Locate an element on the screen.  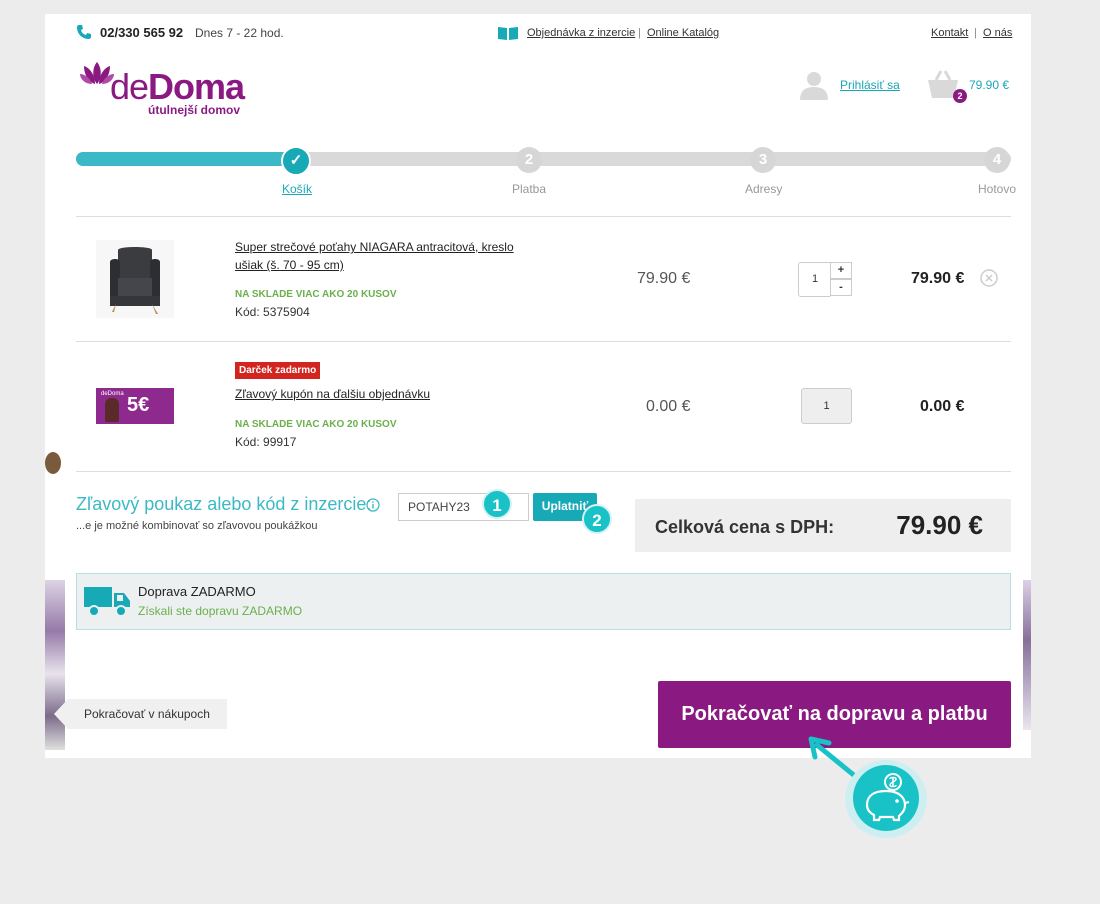
quantity-field: 1 is located at coordinates (815, 279).